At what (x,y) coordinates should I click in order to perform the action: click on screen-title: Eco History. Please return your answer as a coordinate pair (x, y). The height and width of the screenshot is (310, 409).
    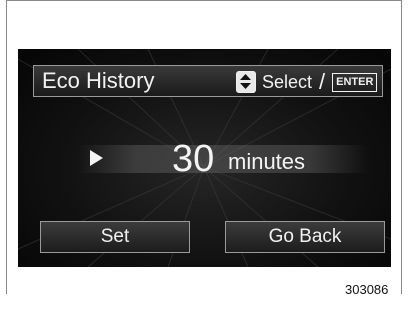
    Looking at the image, I should click on (98, 80).